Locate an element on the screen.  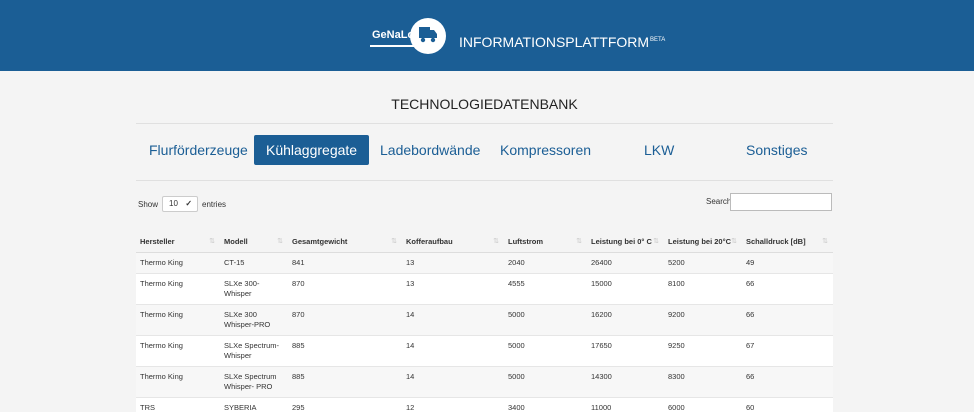
table-cell: 5200 is located at coordinates (703, 262).